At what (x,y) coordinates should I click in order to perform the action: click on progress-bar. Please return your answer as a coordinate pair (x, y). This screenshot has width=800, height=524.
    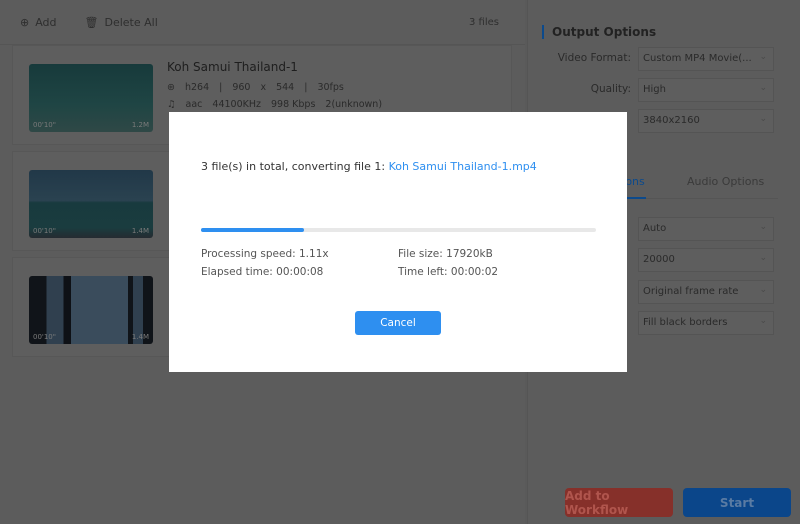
    Looking at the image, I should click on (398, 230).